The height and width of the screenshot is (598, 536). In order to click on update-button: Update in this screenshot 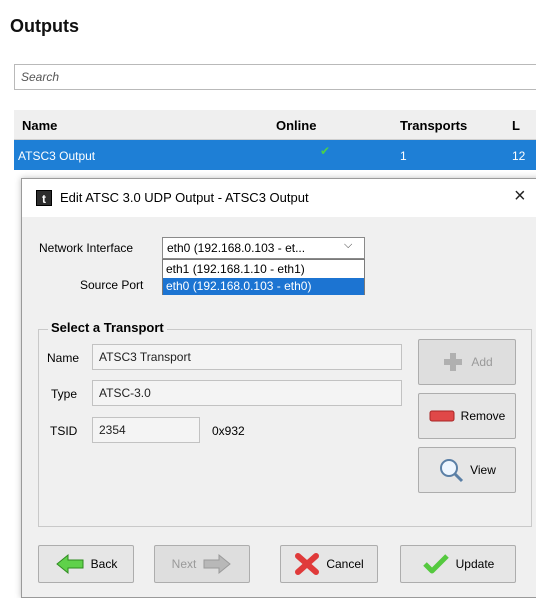, I will do `click(458, 564)`.